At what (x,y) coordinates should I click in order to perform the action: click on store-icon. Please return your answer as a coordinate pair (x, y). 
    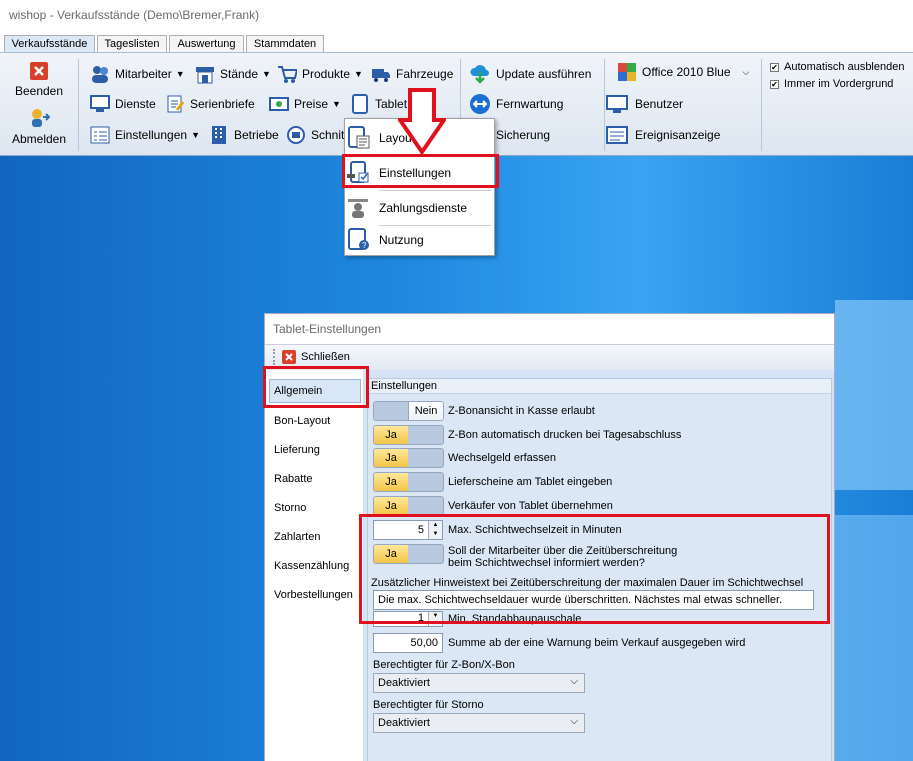
    Looking at the image, I should click on (205, 75).